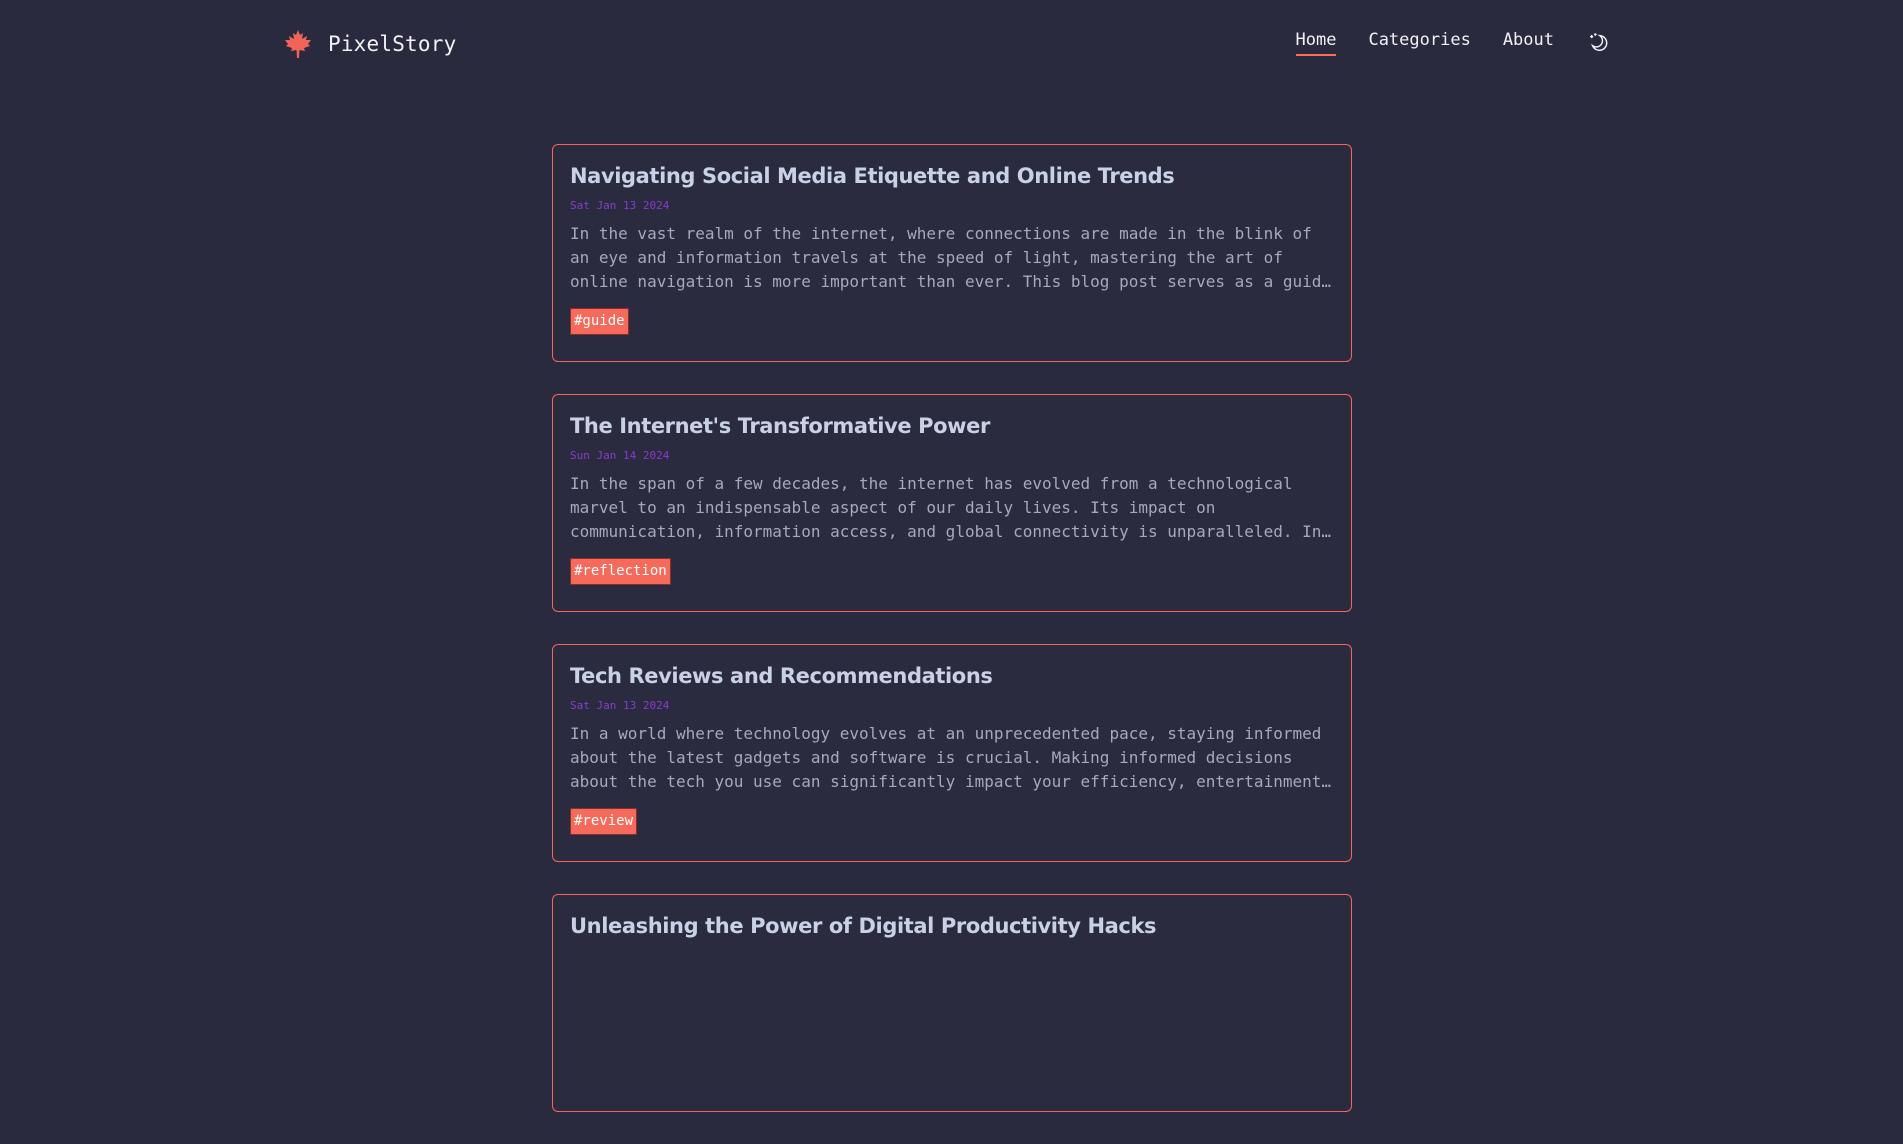  I want to click on post-tag: #reflection, so click(620, 571).